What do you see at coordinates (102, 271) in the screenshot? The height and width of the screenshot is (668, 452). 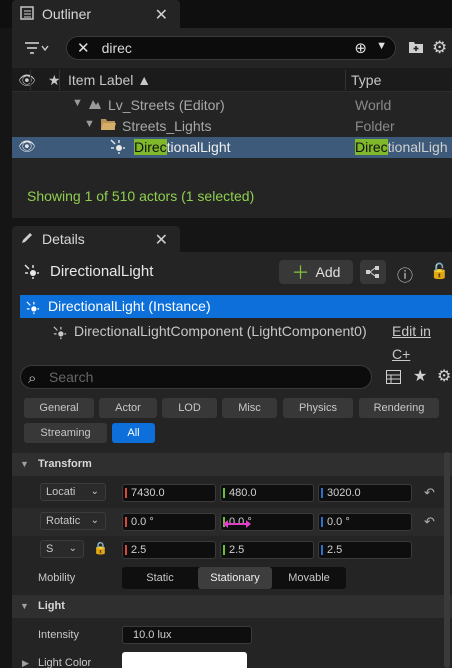 I see `actor-name: DirectionalLight` at bounding box center [102, 271].